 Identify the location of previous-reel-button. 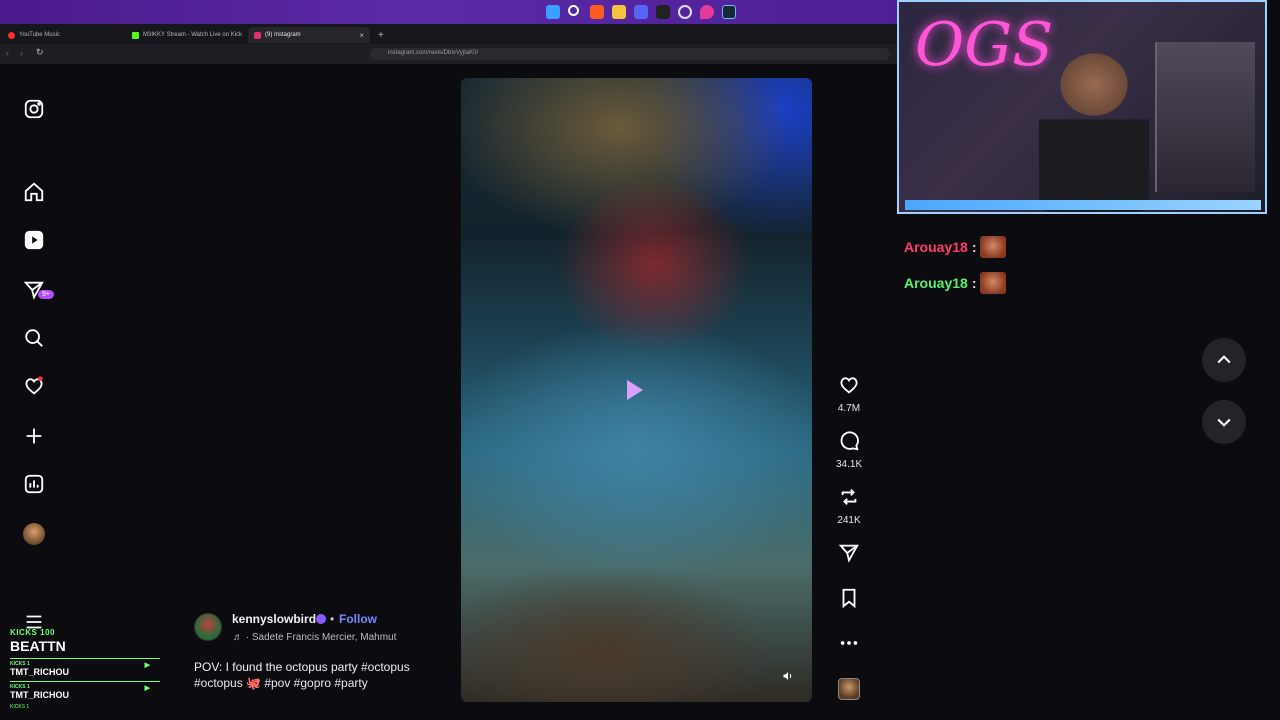
(1224, 360).